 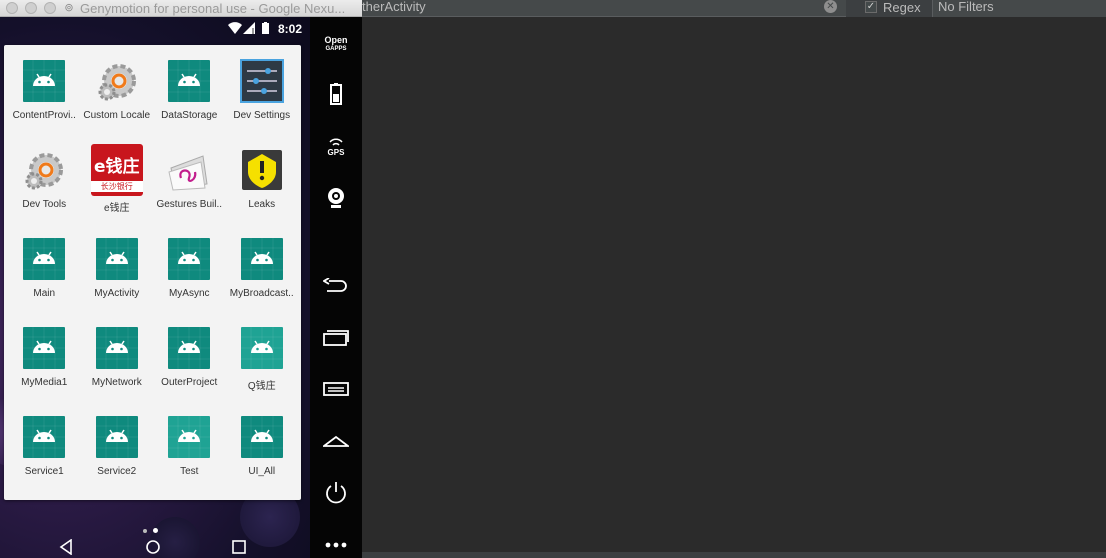 I want to click on back-icon, so click(x=66, y=547).